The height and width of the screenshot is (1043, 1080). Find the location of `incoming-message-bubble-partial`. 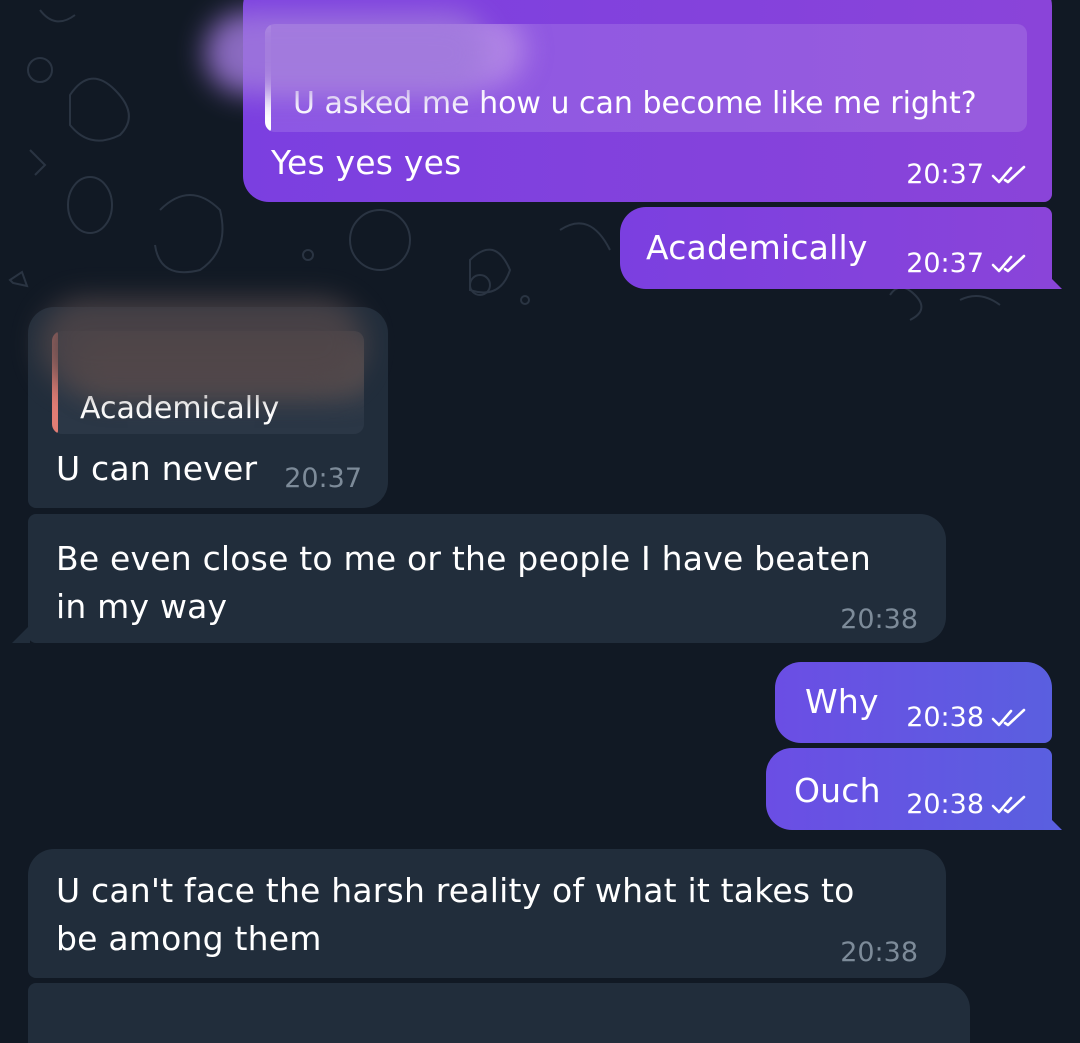

incoming-message-bubble-partial is located at coordinates (499, 1013).